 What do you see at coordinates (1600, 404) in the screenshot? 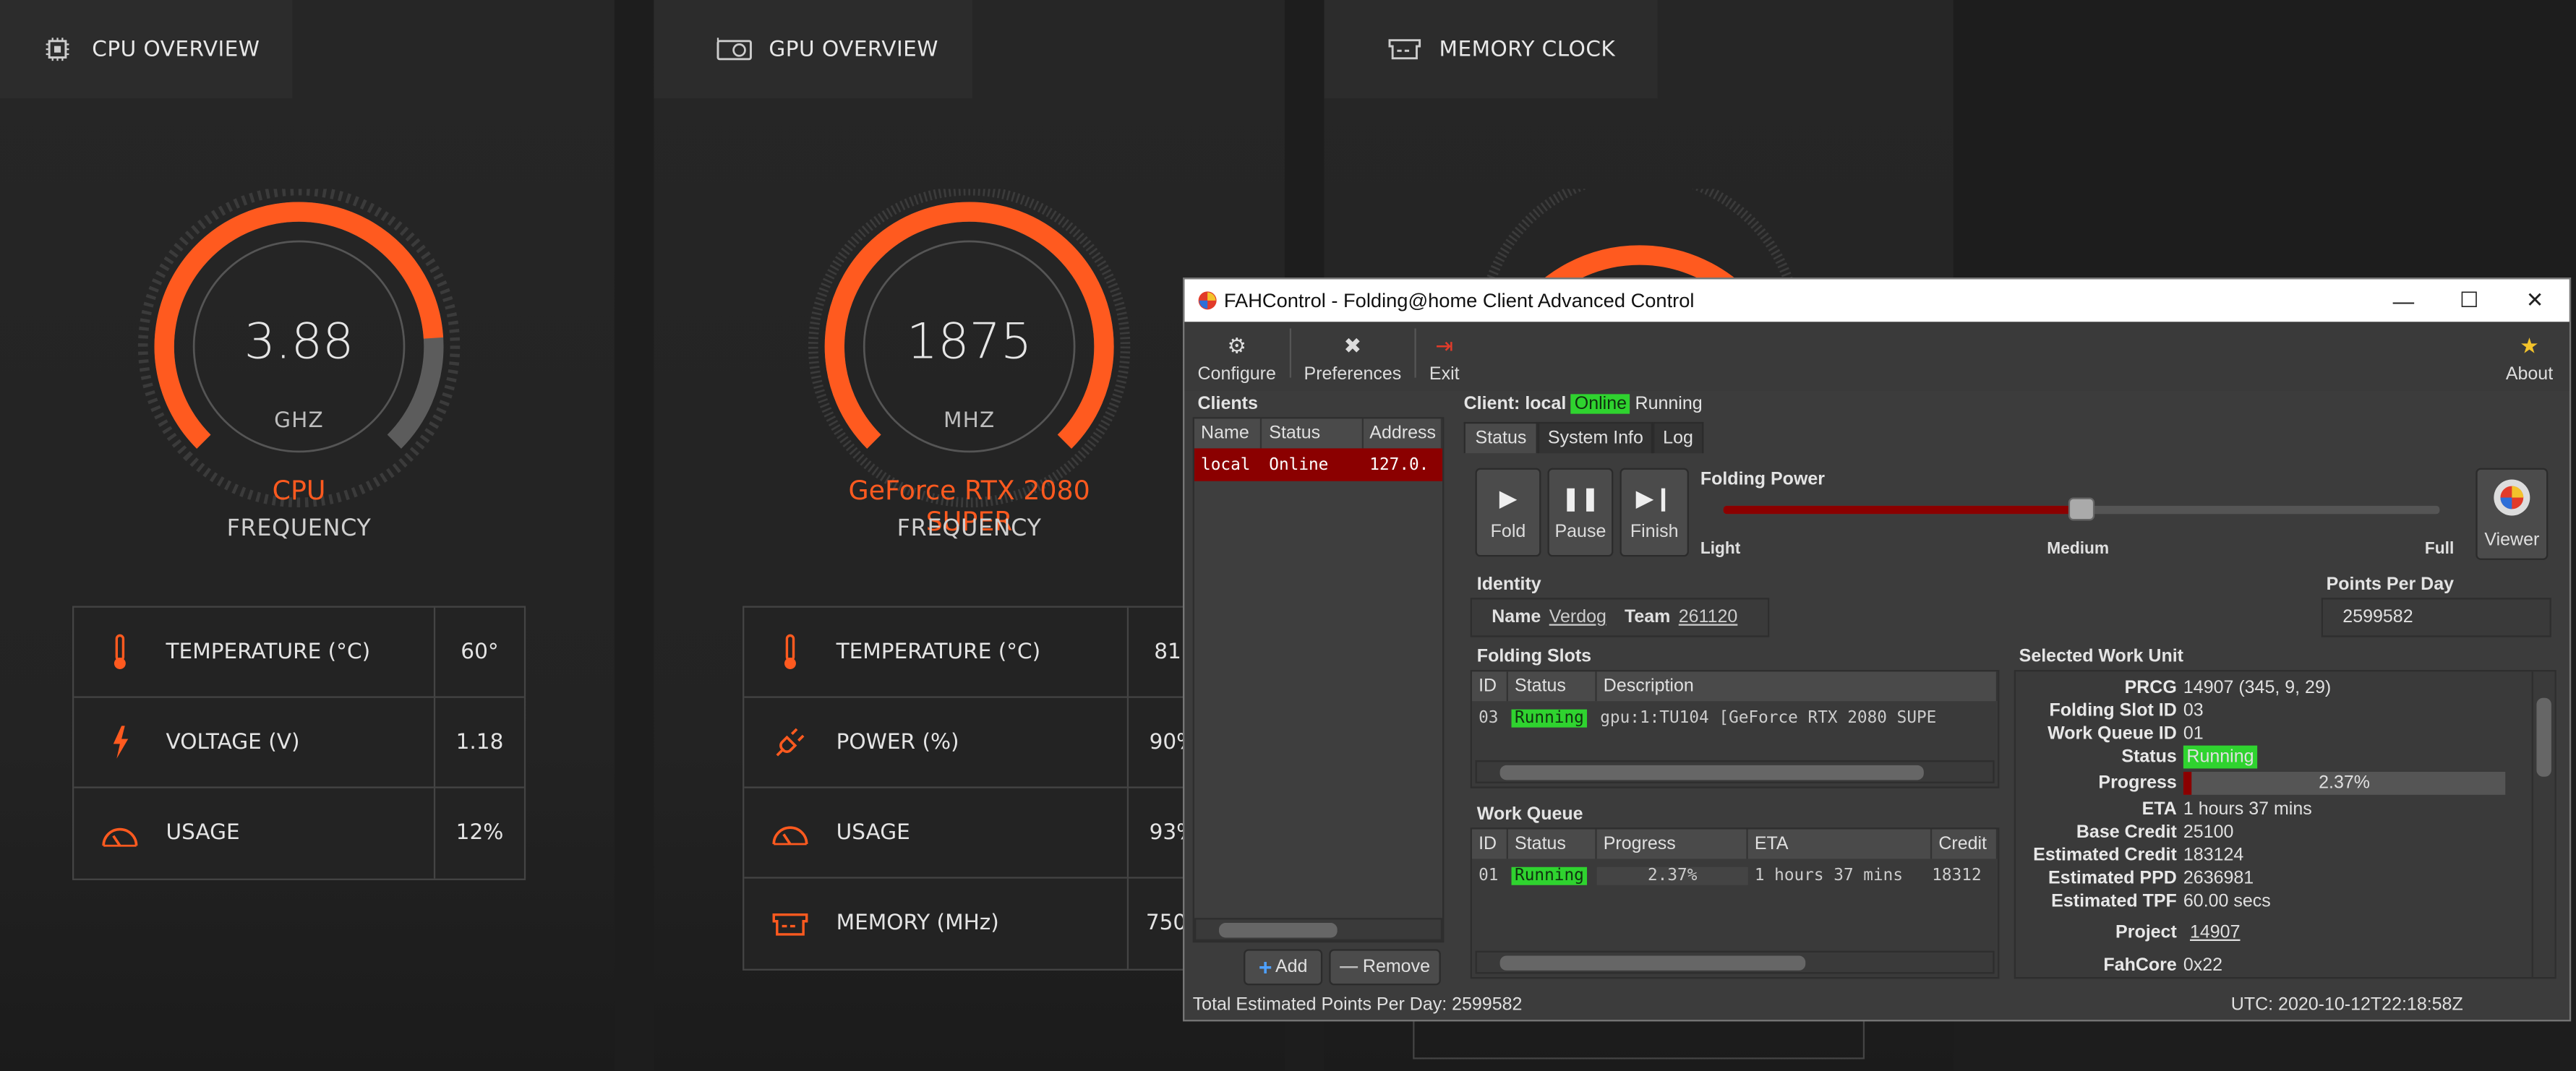
I see `client-online-badge: Online` at bounding box center [1600, 404].